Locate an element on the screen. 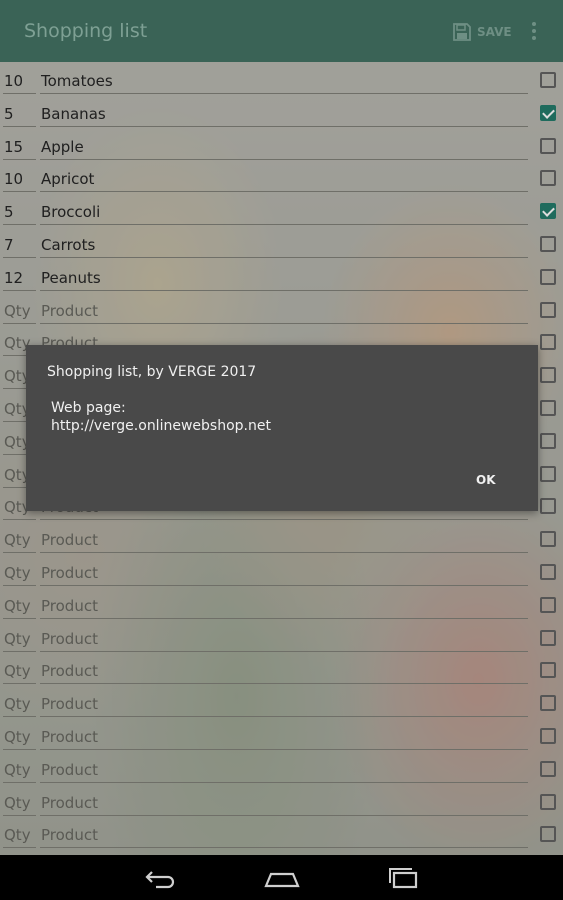 This screenshot has width=563, height=900. product-input: Apple is located at coordinates (62, 147).